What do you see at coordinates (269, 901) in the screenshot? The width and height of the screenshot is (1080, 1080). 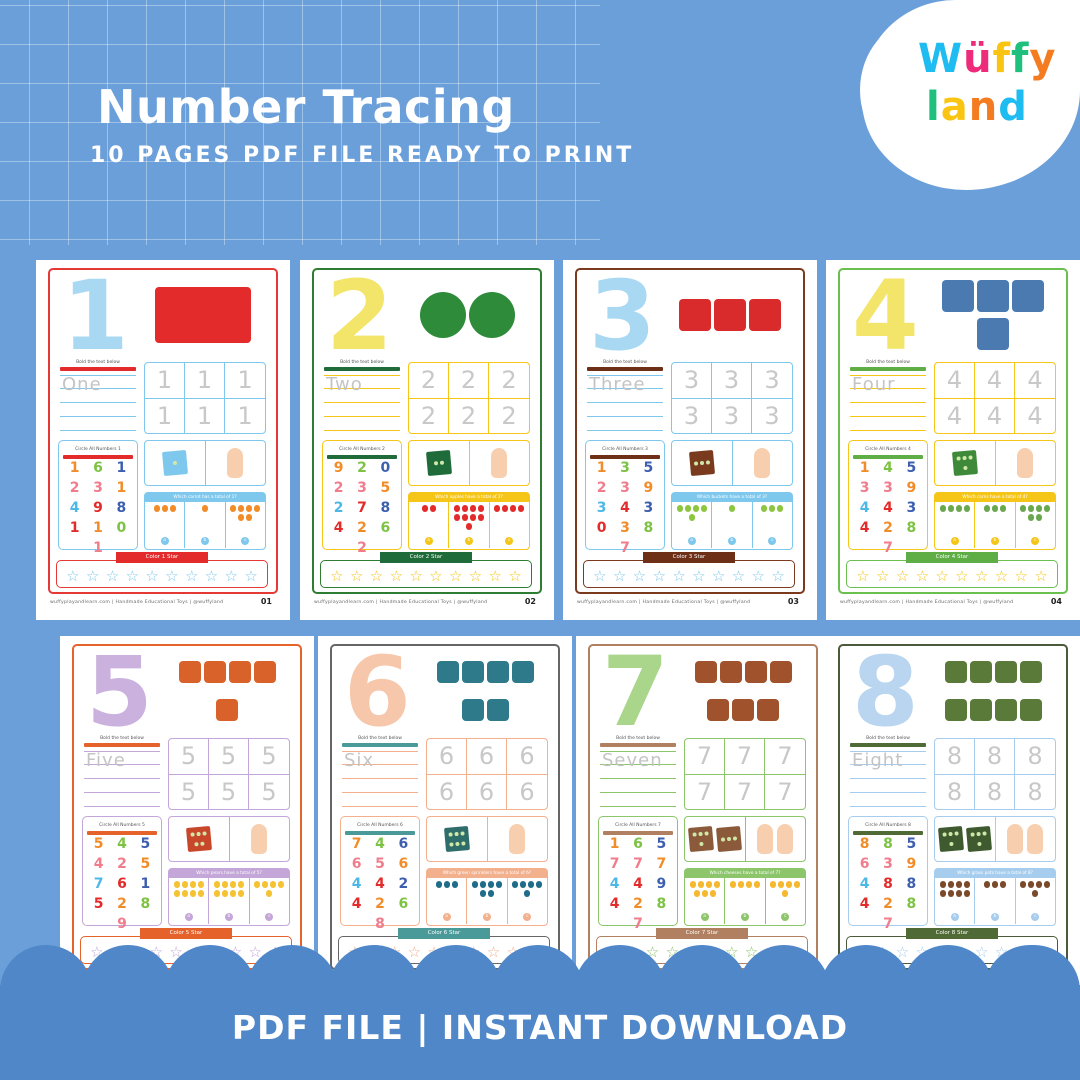 I see `answer-option: c` at bounding box center [269, 901].